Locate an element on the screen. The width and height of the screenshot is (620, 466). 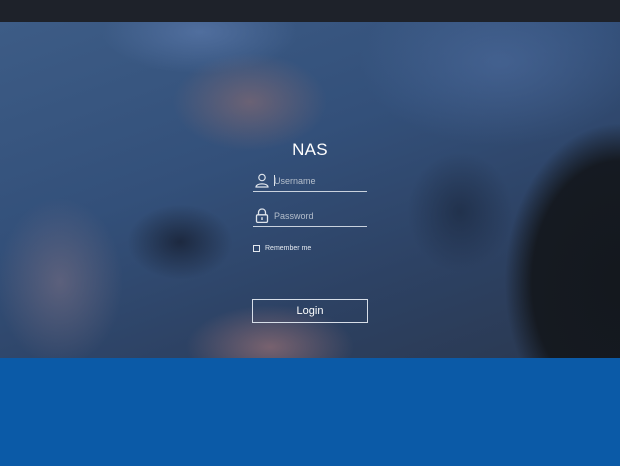
login-button: Login is located at coordinates (310, 311).